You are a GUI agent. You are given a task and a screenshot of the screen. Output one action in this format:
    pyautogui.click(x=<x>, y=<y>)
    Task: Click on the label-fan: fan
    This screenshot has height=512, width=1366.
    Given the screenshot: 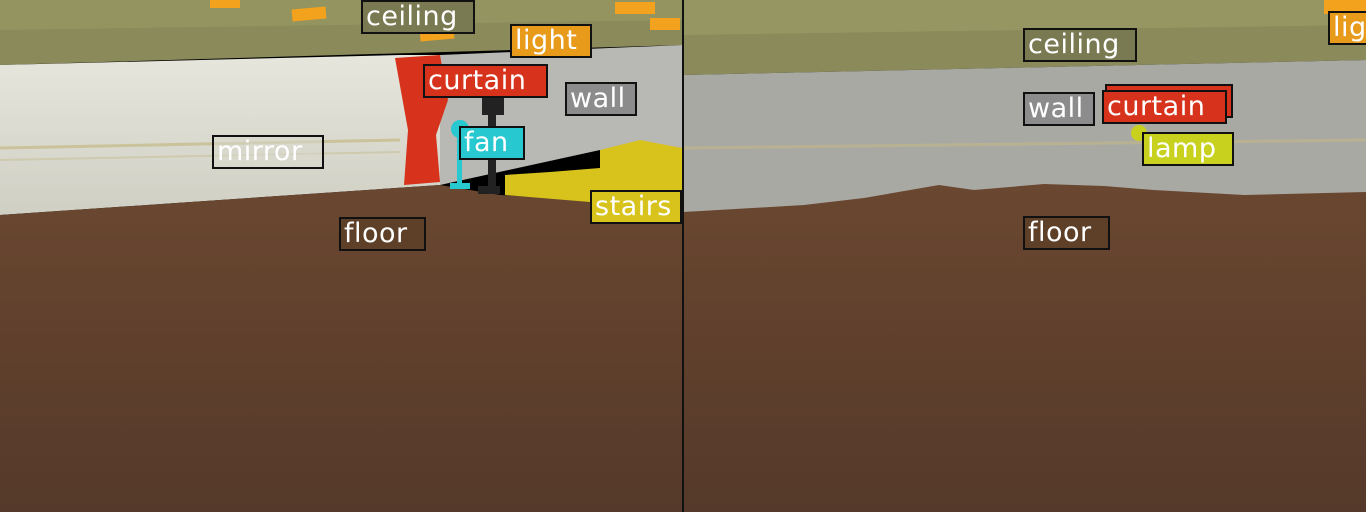 What is the action you would take?
    pyautogui.click(x=492, y=143)
    